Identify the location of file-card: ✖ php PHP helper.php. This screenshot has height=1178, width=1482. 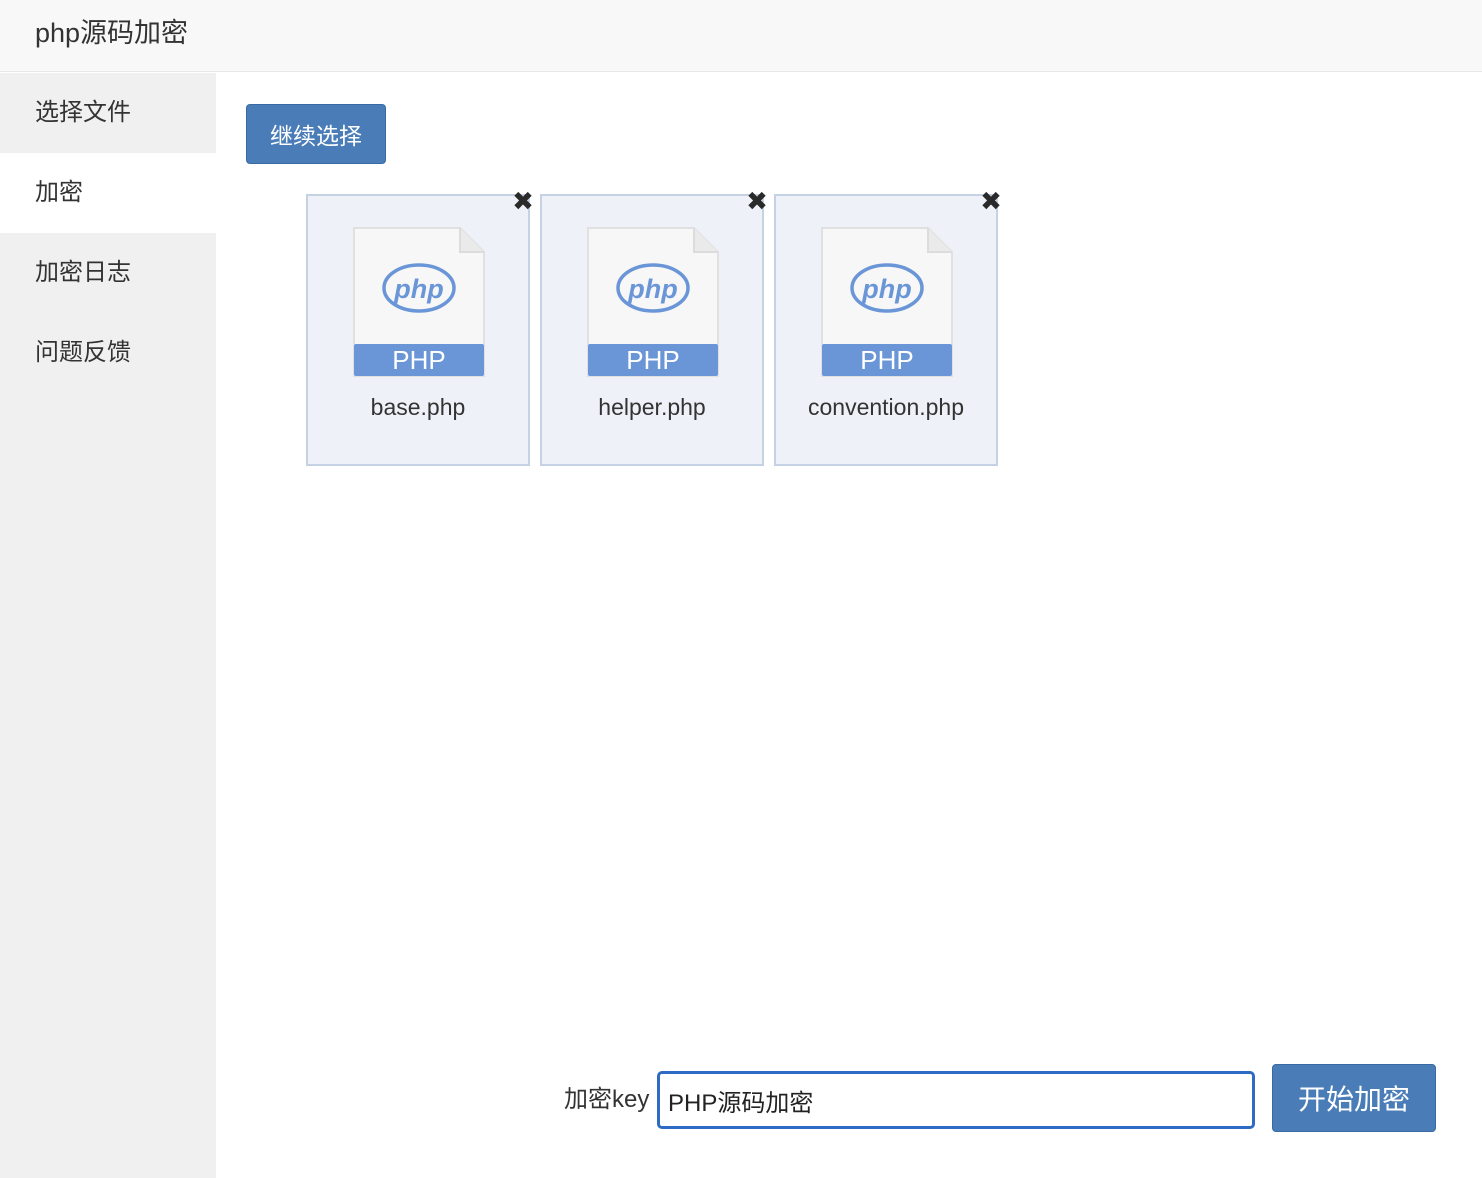
(654, 327).